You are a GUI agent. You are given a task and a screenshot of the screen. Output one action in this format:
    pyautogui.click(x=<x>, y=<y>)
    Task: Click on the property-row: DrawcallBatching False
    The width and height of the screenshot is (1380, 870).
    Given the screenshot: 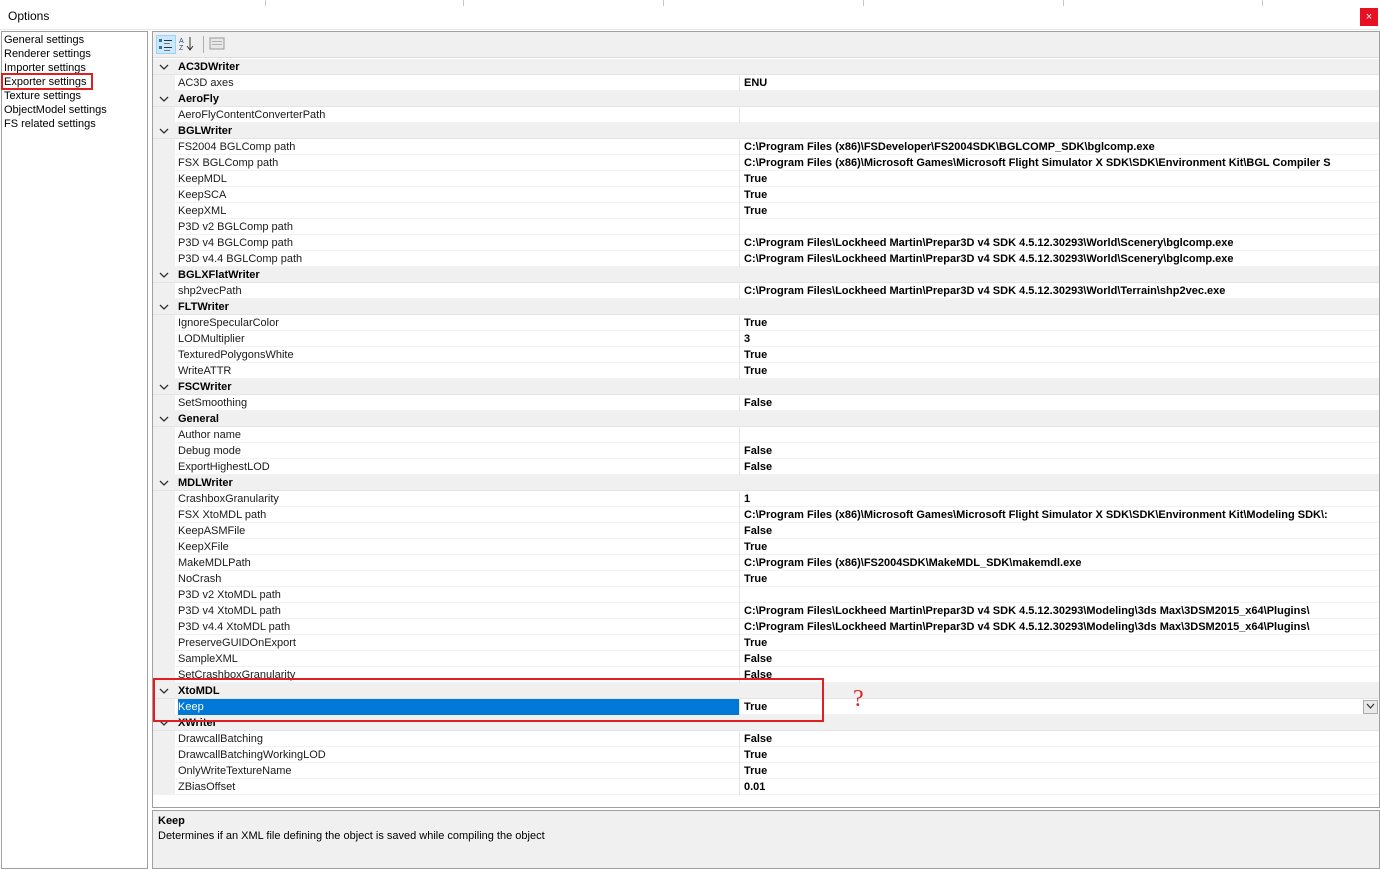 What is the action you would take?
    pyautogui.click(x=766, y=739)
    